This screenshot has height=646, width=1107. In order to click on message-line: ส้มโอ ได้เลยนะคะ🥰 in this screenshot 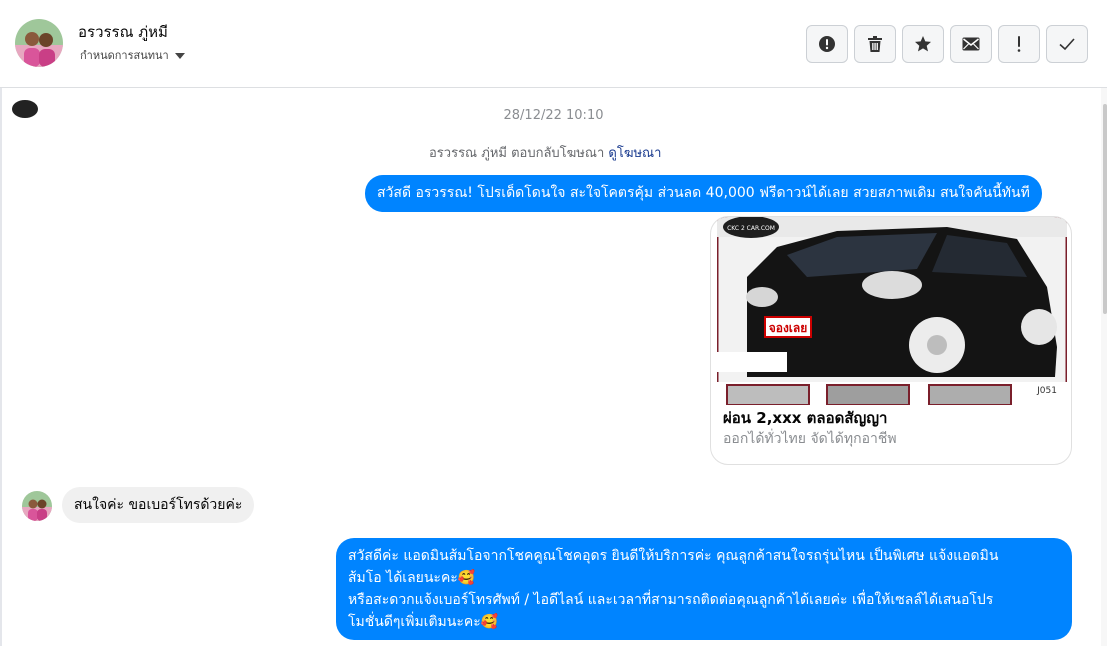, I will do `click(412, 578)`.